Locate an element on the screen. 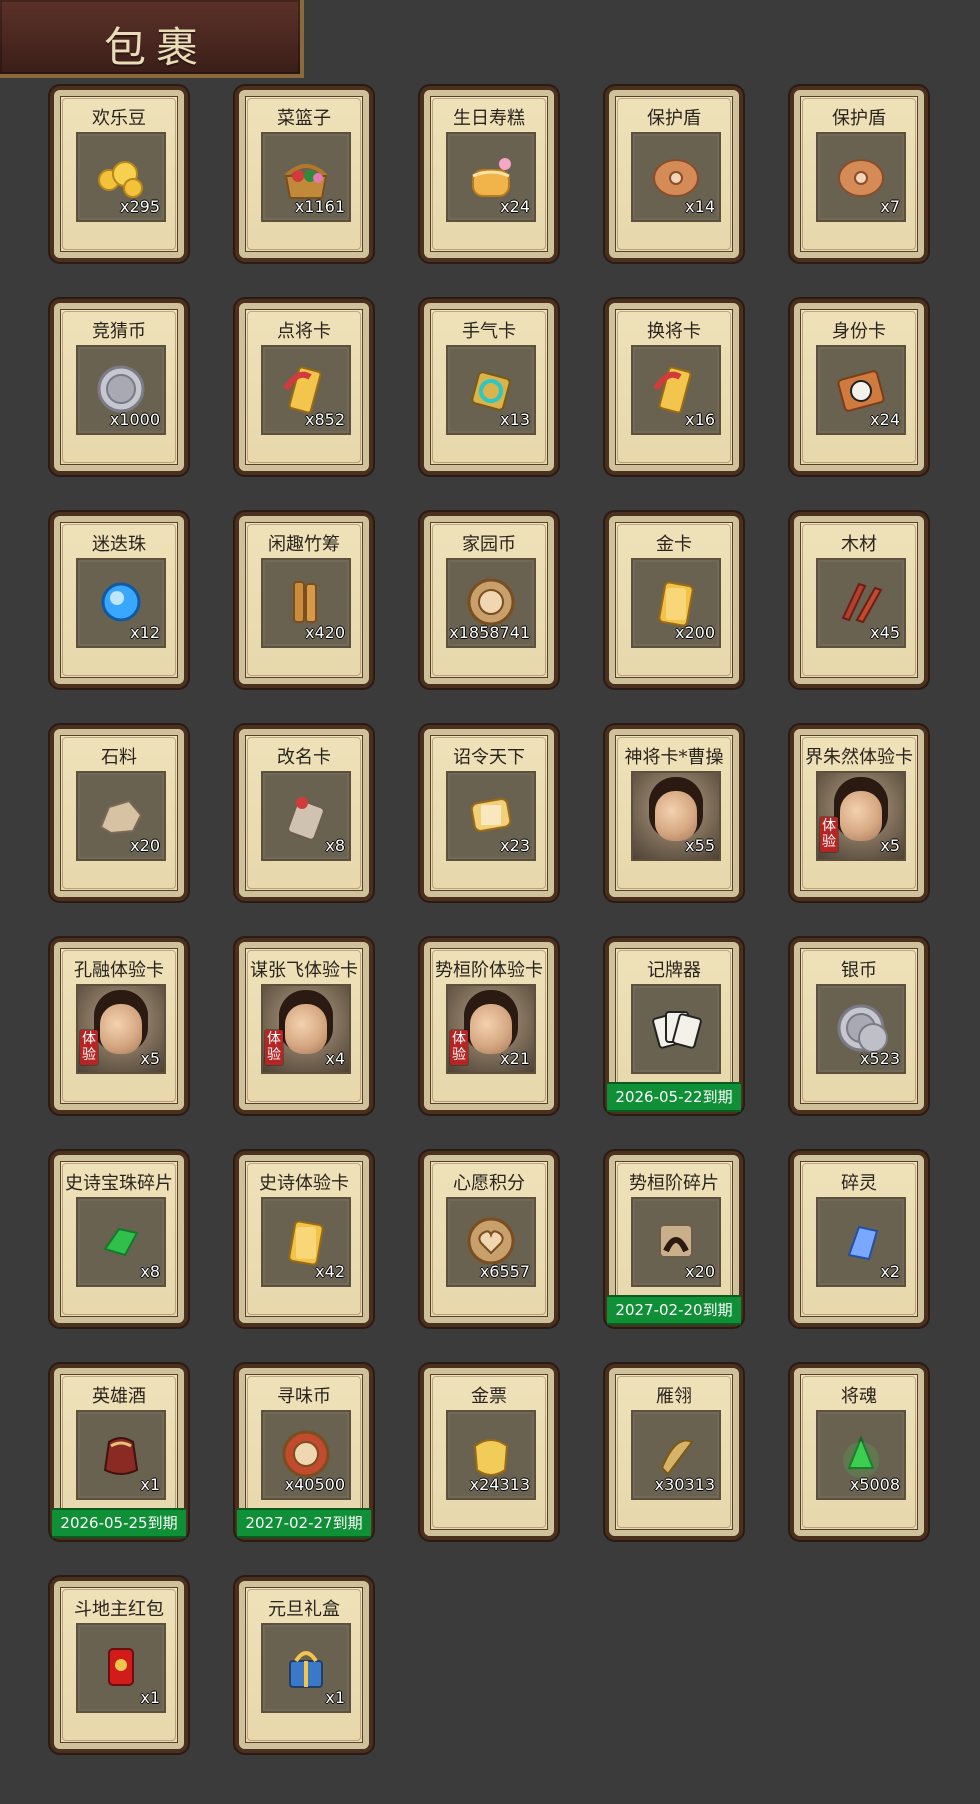  inventory-card: 界朱然体验卡体 验 x5 is located at coordinates (859, 813).